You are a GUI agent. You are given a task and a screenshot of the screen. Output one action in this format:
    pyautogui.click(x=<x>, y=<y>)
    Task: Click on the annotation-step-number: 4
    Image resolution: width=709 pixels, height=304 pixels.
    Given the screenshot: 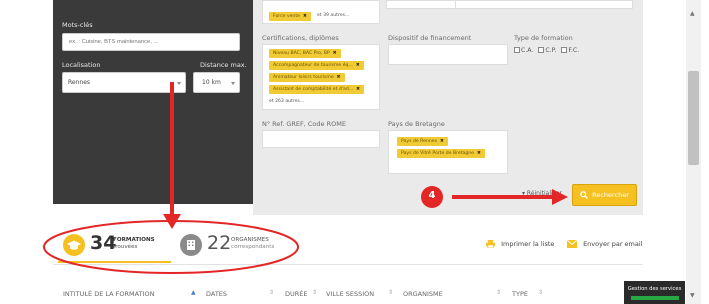 What is the action you would take?
    pyautogui.click(x=432, y=195)
    